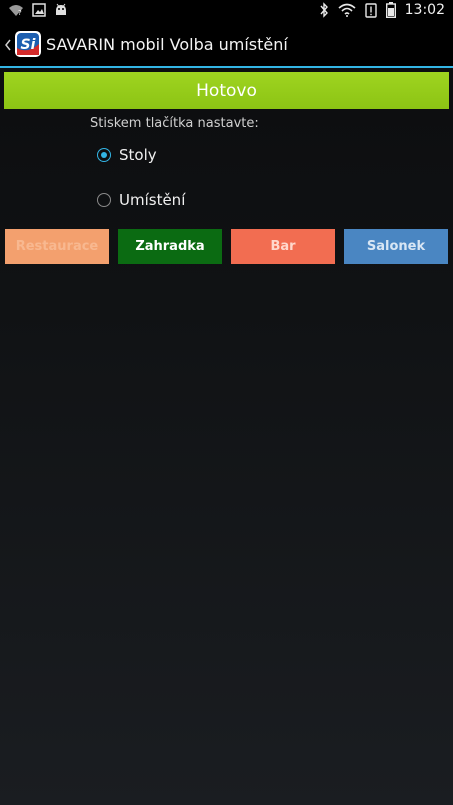  What do you see at coordinates (324, 10) in the screenshot?
I see `bluetooth-icon` at bounding box center [324, 10].